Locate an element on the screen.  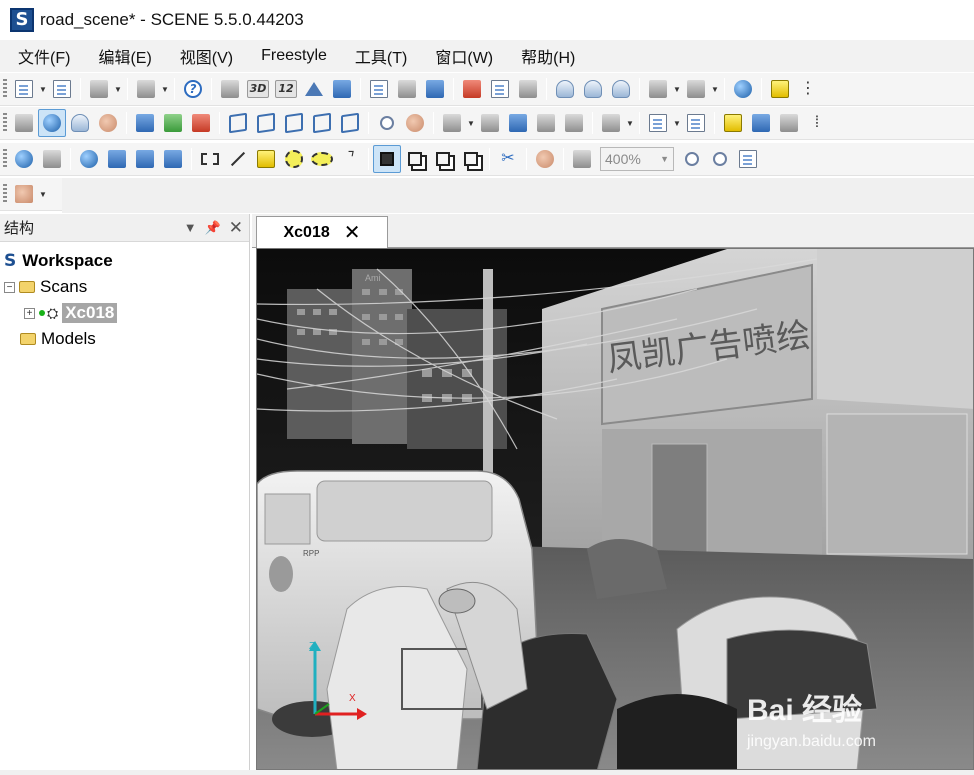
home-button is located at coordinates (314, 89).